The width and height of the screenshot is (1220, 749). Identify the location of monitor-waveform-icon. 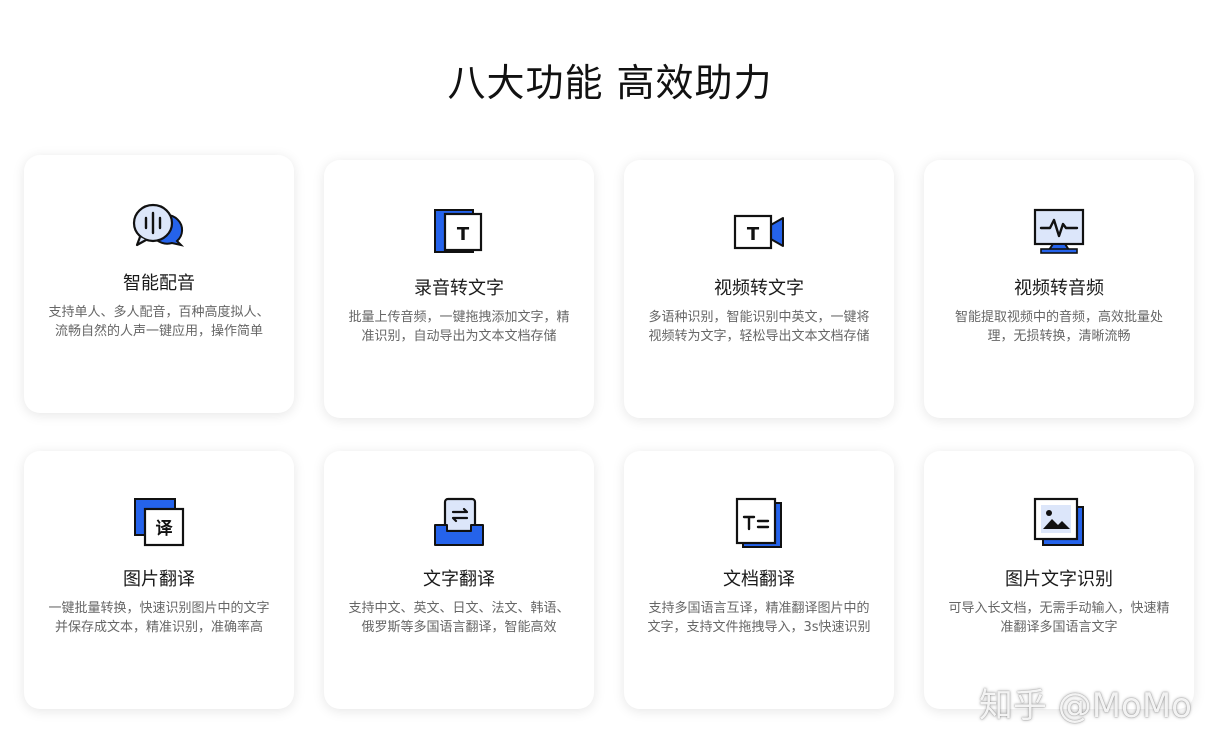
(1059, 232).